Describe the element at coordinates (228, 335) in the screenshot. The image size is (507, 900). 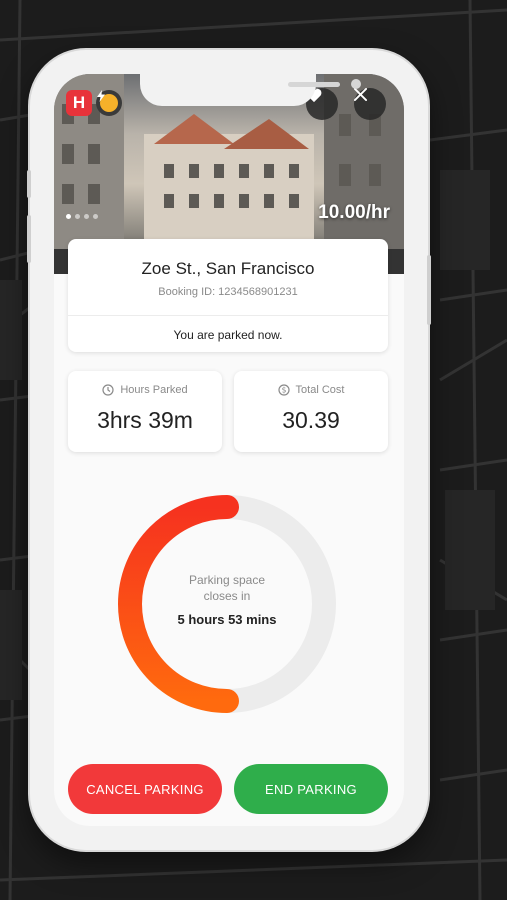
I see `parking-status: You are parked now.` at that location.